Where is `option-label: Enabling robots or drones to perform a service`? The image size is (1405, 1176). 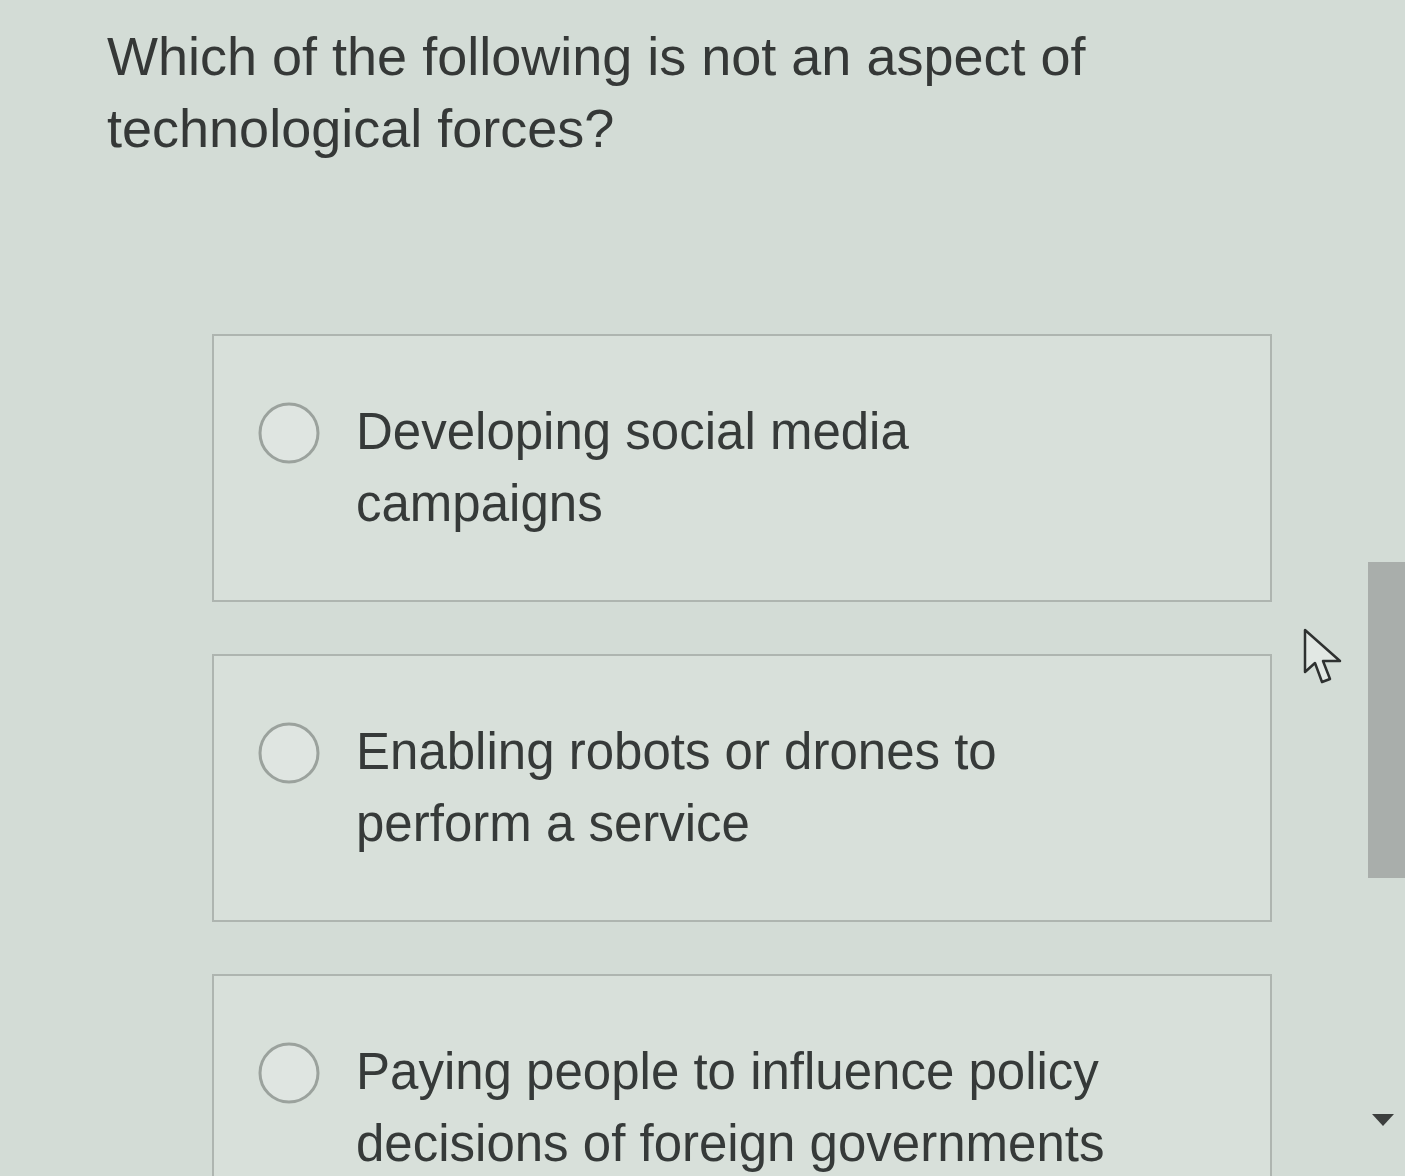 option-label: Enabling robots or drones to perform a service is located at coordinates (677, 788).